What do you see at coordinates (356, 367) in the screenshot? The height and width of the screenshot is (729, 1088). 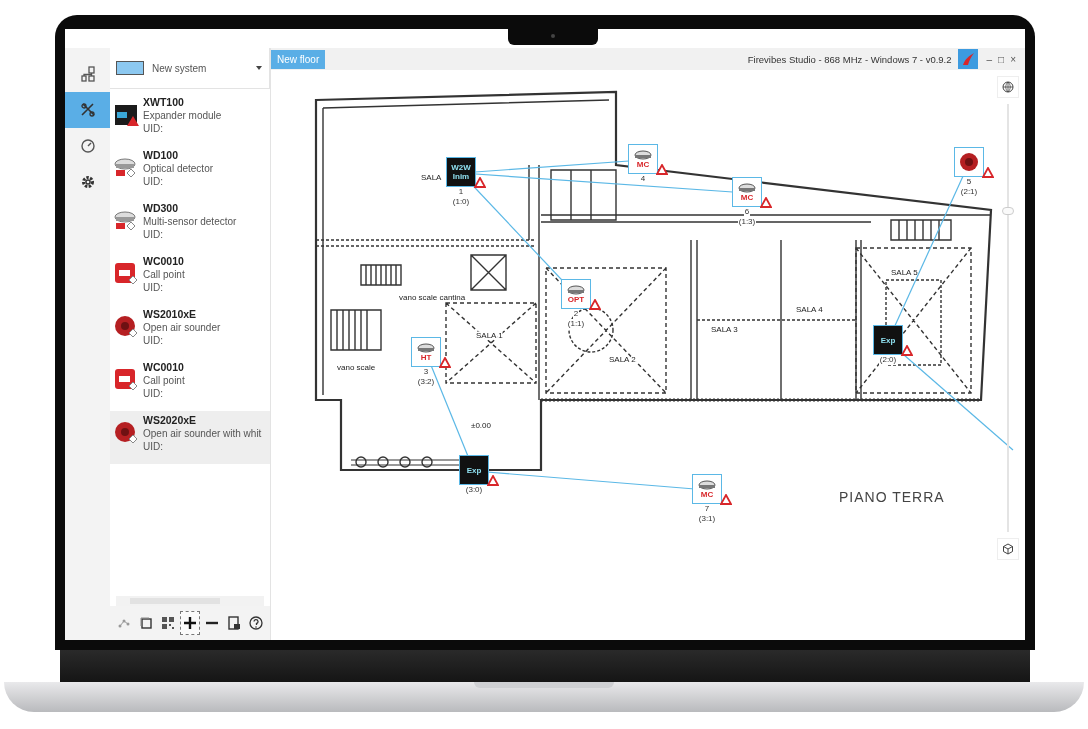 I see `room-label: vano scale` at bounding box center [356, 367].